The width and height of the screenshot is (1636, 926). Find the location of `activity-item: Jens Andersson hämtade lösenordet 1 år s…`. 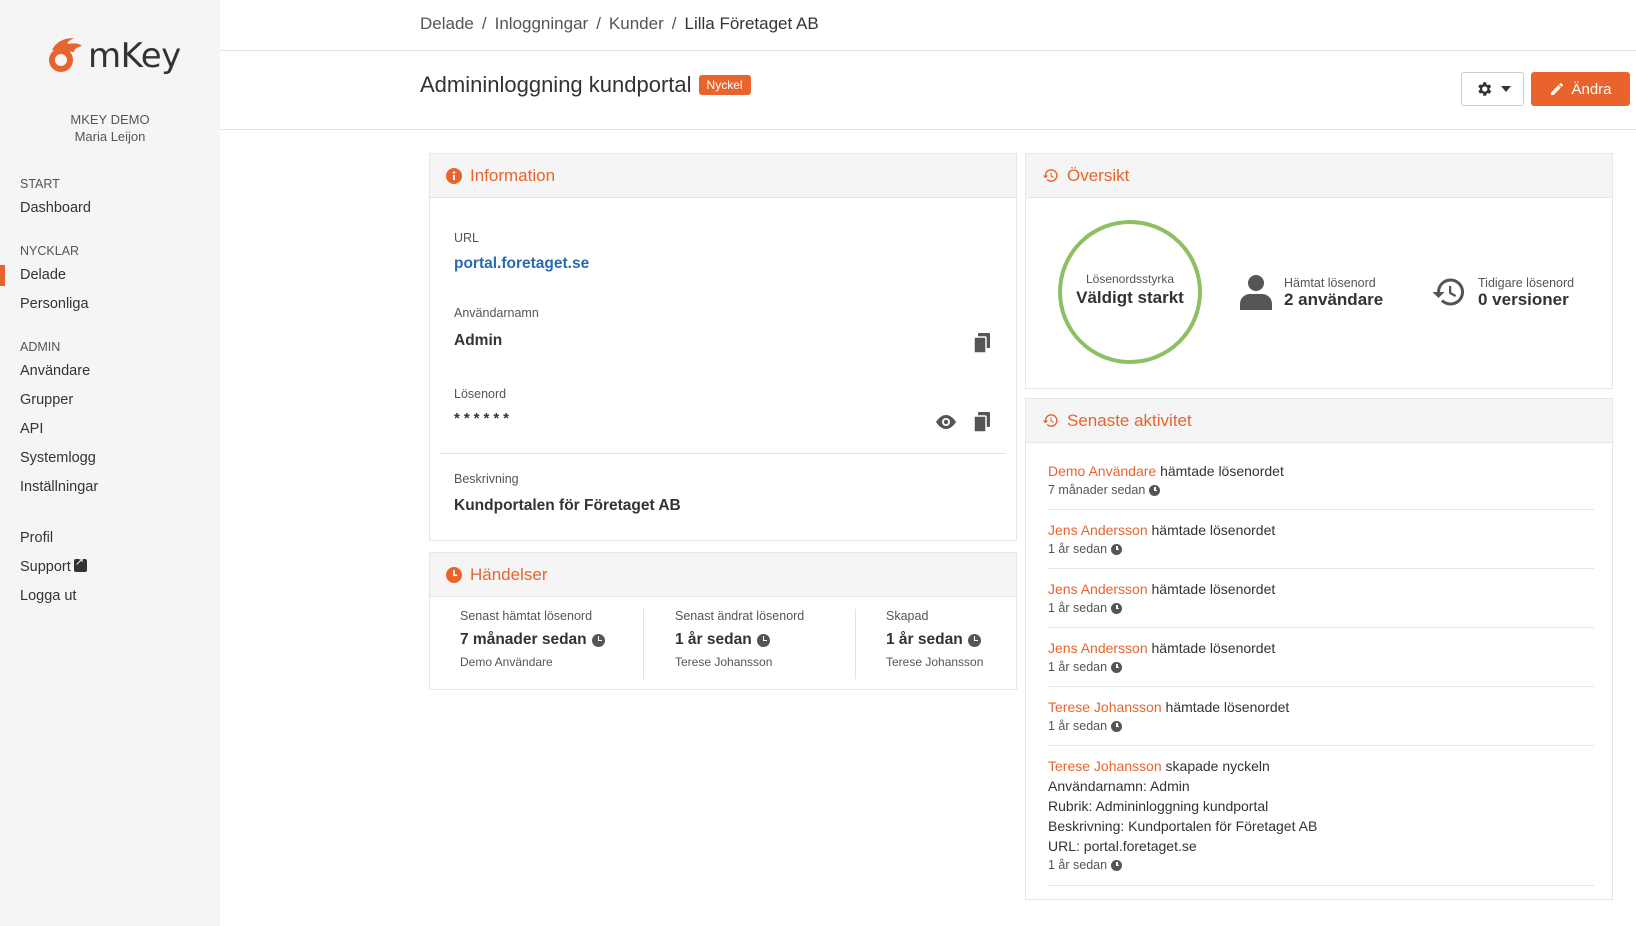

activity-item: Jens Andersson hämtade lösenordet 1 år s… is located at coordinates (1321, 544).